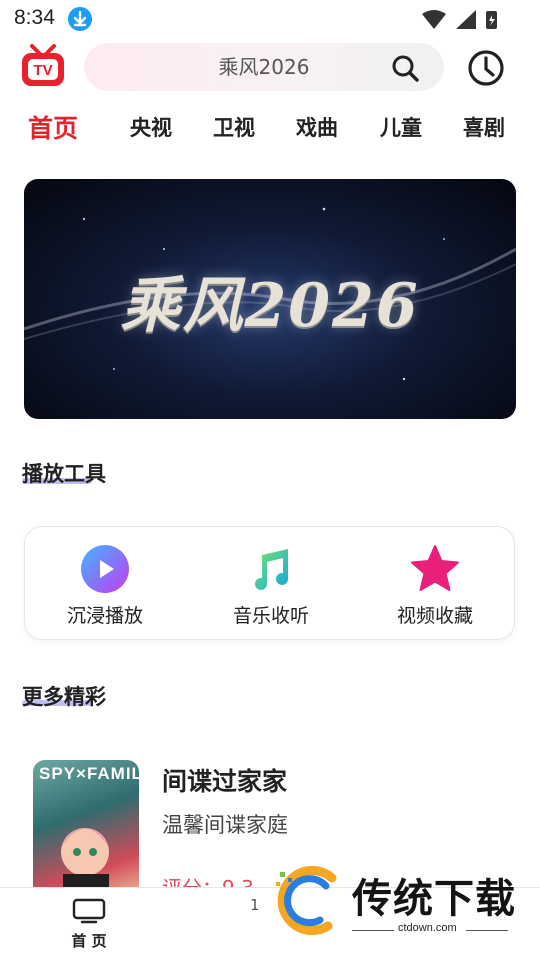 This screenshot has width=540, height=961. I want to click on history-clock-icon, so click(486, 68).